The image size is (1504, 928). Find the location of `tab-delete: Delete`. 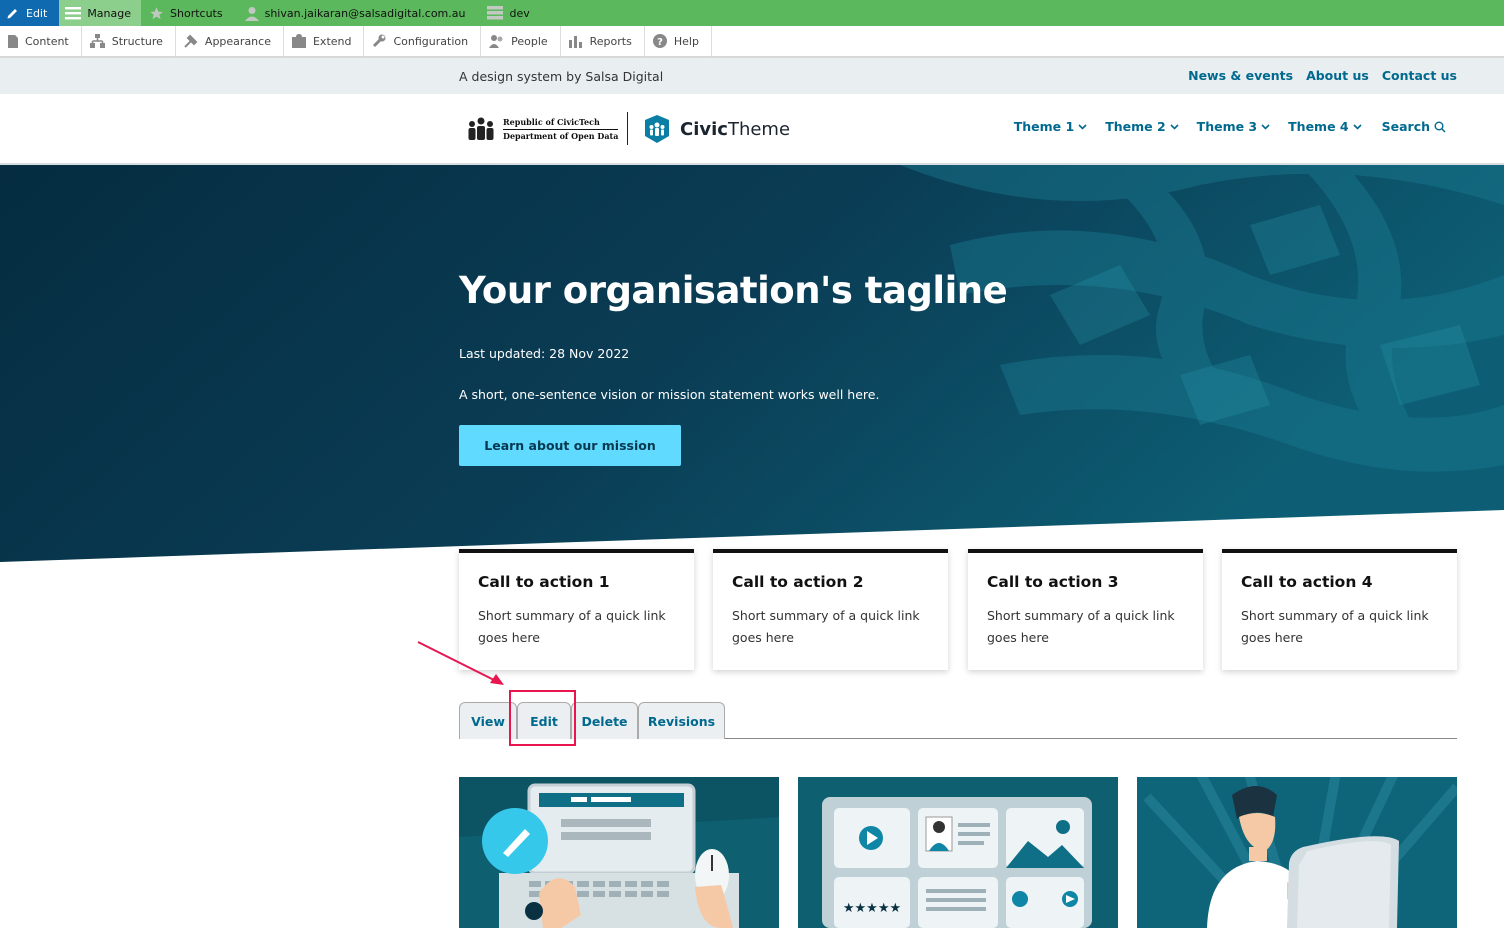

tab-delete: Delete is located at coordinates (604, 720).